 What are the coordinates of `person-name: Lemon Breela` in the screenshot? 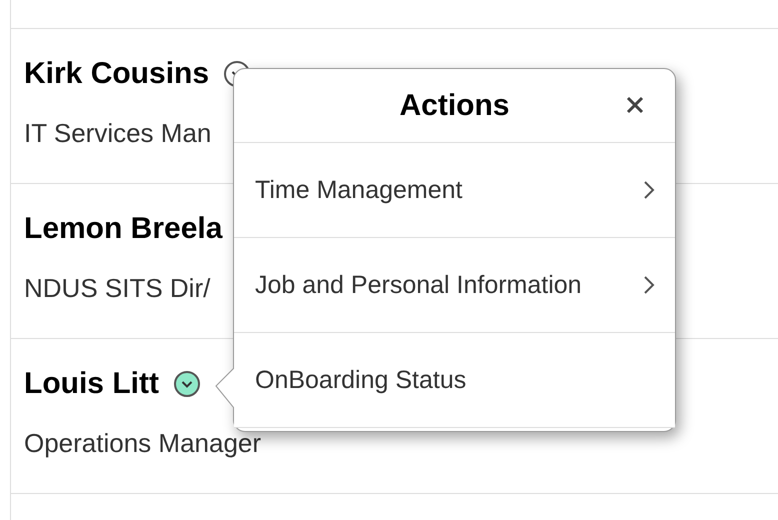 It's located at (123, 229).